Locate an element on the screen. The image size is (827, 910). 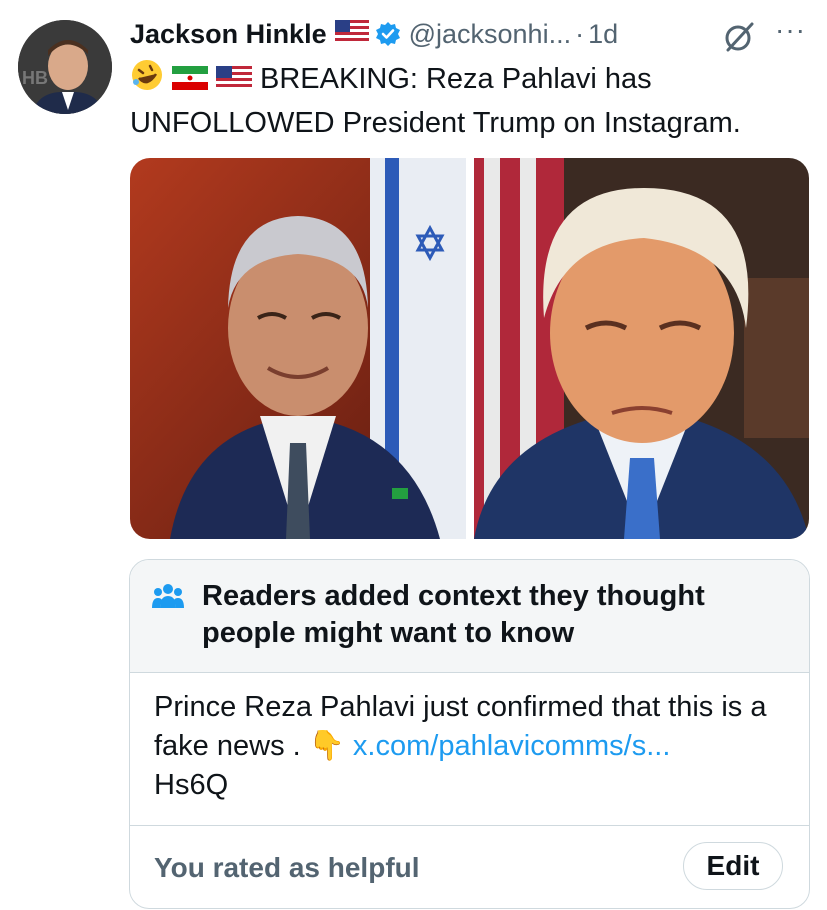
author-avatar: HB is located at coordinates (65, 67).